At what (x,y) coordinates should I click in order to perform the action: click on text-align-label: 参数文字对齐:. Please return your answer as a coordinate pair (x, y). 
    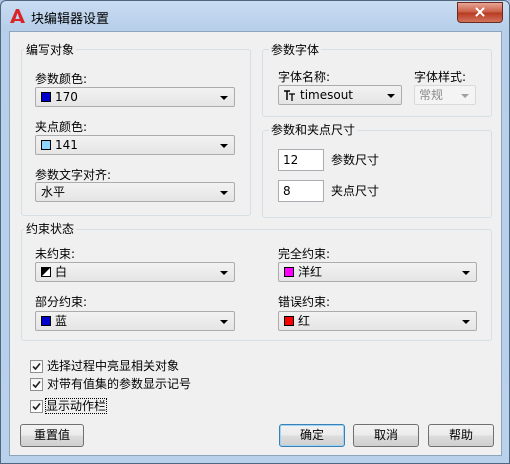
    Looking at the image, I should click on (73, 175).